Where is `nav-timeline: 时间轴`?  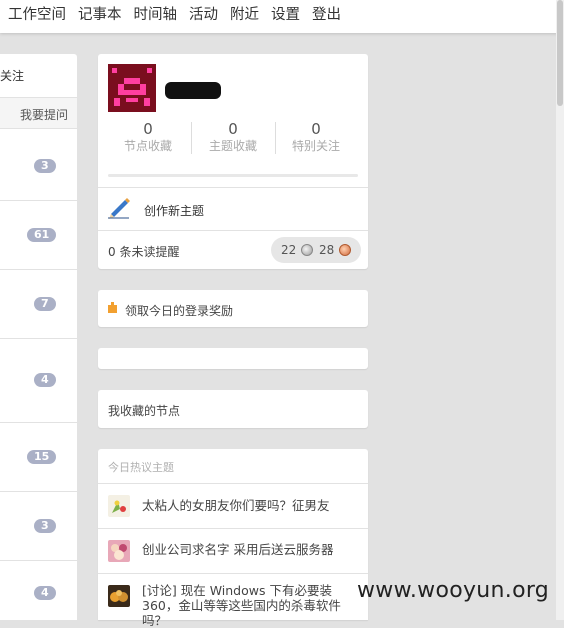
nav-timeline: 时间轴 is located at coordinates (156, 13).